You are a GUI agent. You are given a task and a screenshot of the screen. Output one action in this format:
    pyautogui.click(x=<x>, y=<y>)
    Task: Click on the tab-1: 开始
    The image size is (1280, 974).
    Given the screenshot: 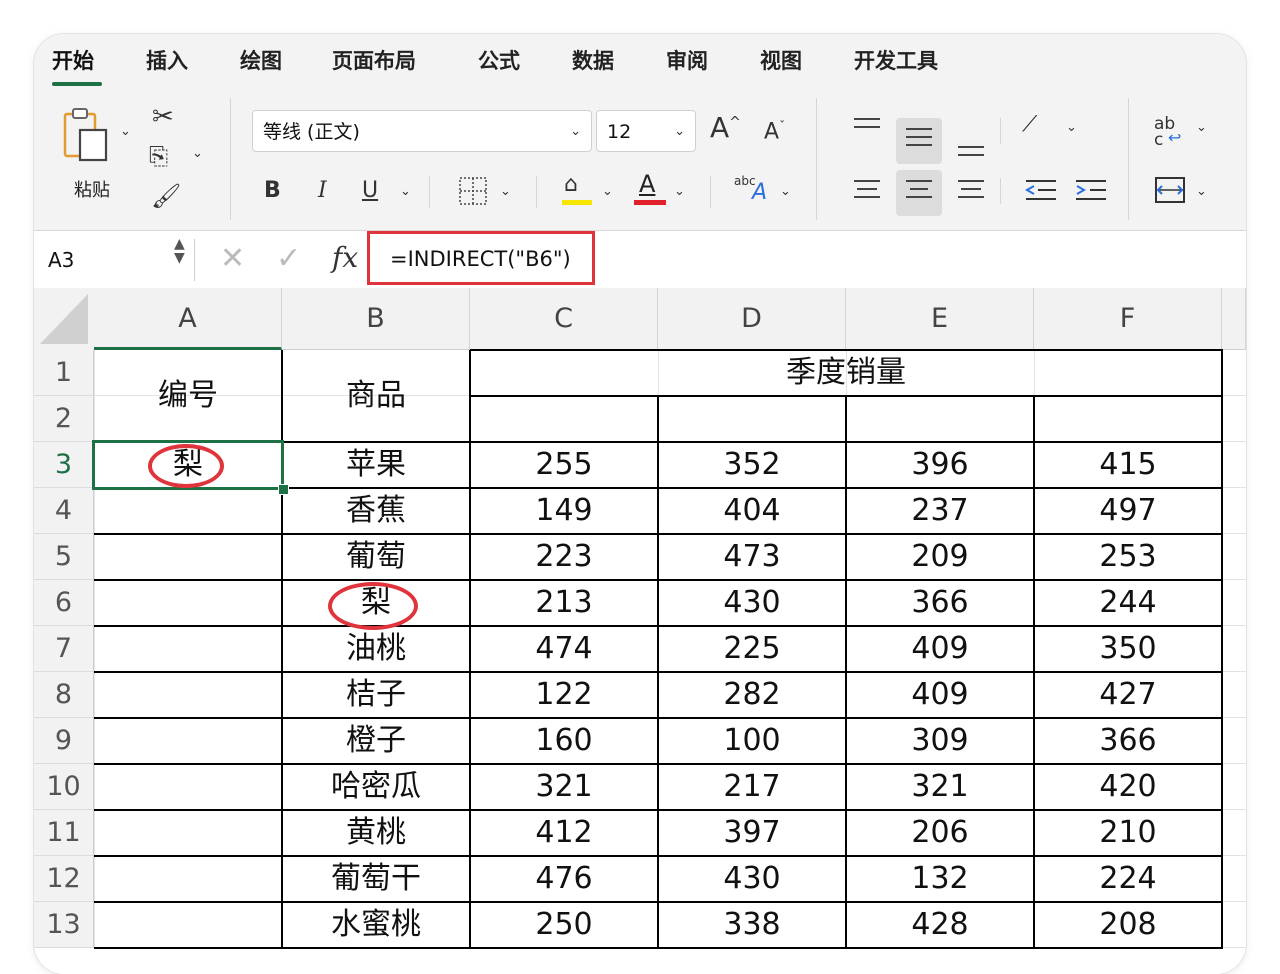 What is the action you would take?
    pyautogui.click(x=73, y=61)
    